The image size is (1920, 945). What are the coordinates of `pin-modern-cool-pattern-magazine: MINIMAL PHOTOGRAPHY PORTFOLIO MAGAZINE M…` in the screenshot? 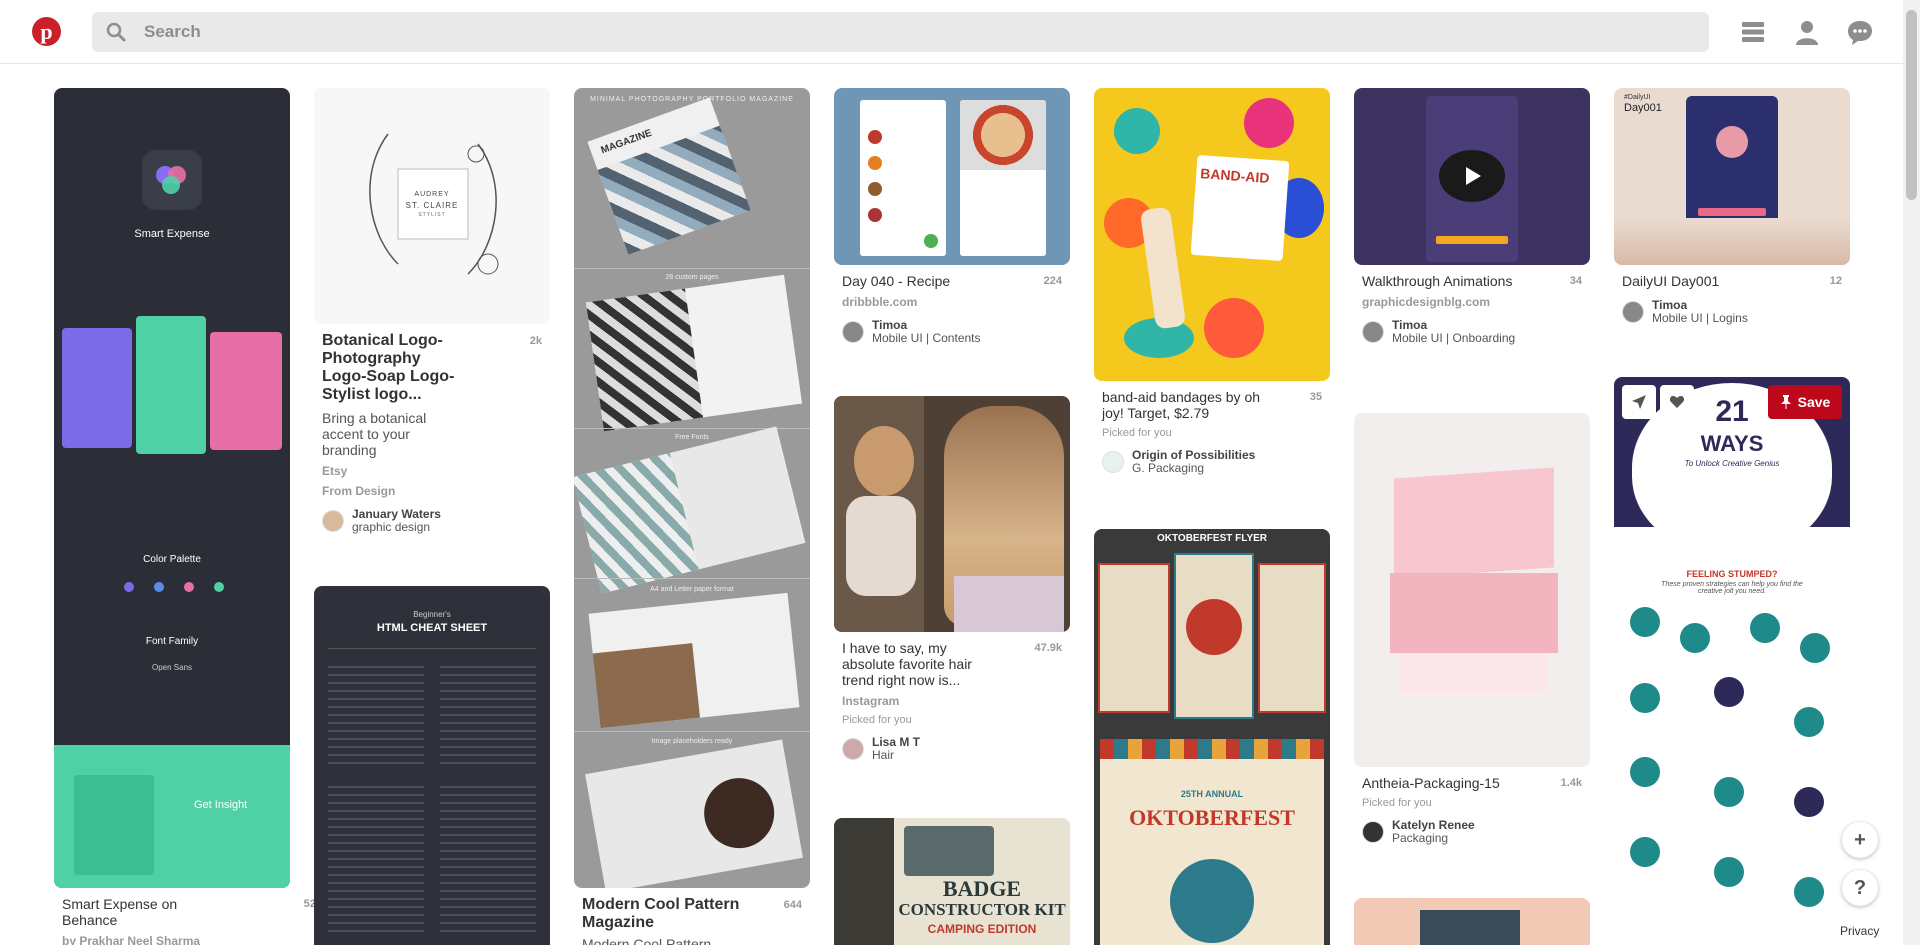 It's located at (692, 516).